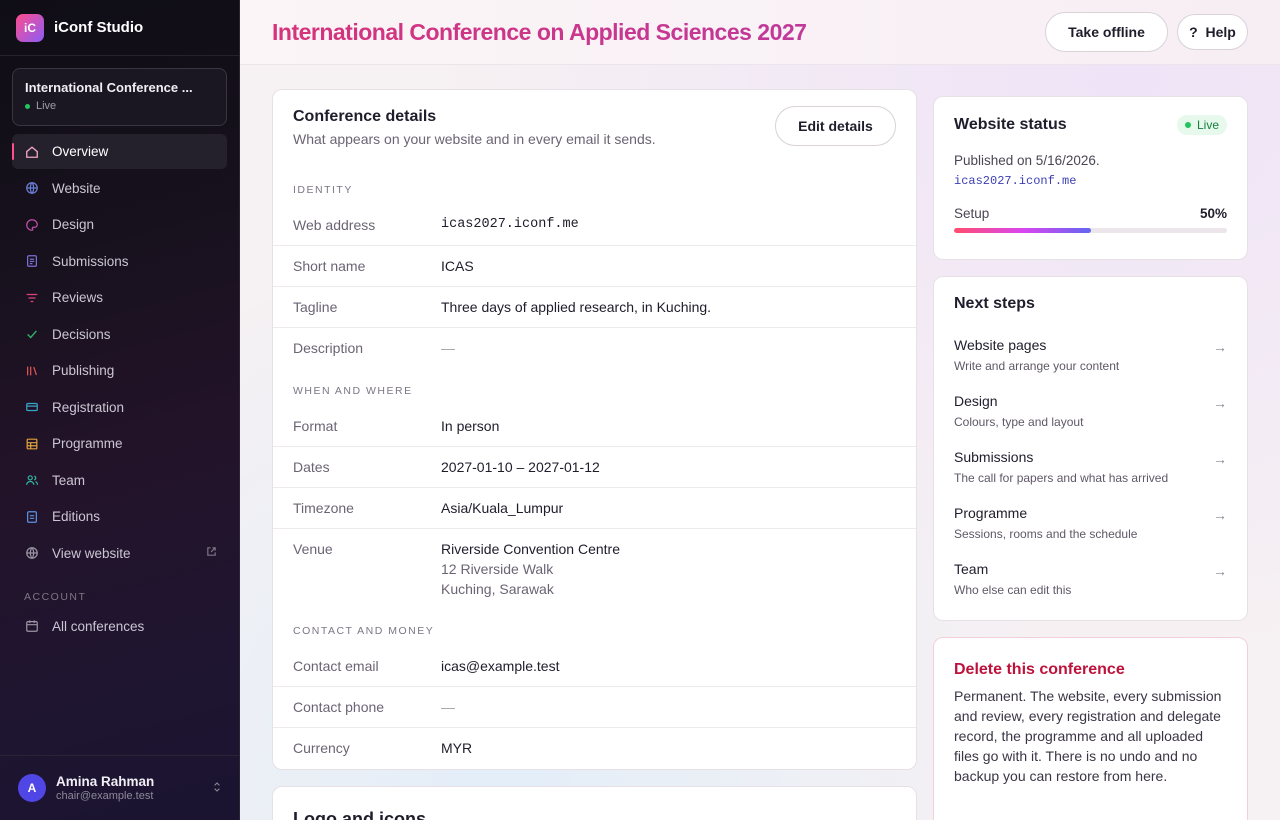 This screenshot has height=820, width=1280. I want to click on sidebar-item-design: Design, so click(119, 224).